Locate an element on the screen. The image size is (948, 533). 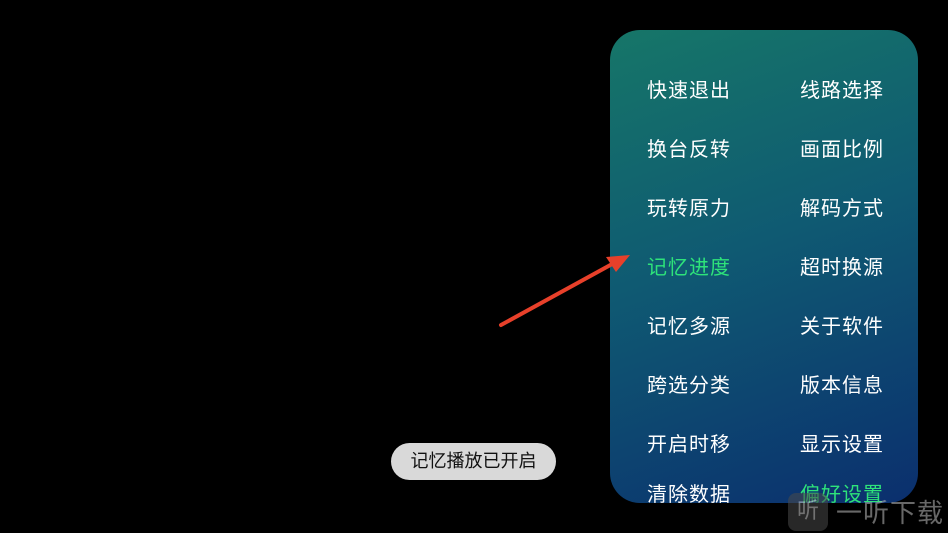
menu-item-version-info: 版本信息 is located at coordinates (859, 385).